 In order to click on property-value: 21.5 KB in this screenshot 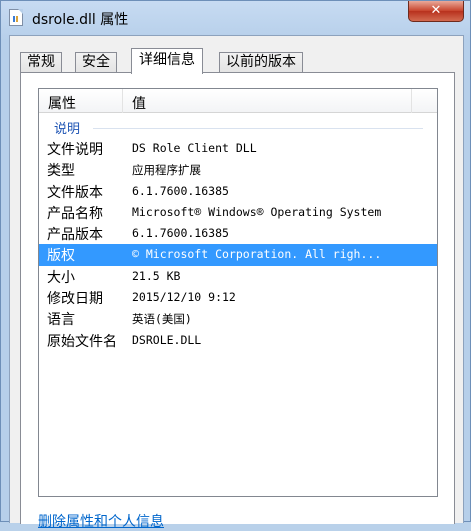, I will do `click(156, 275)`.